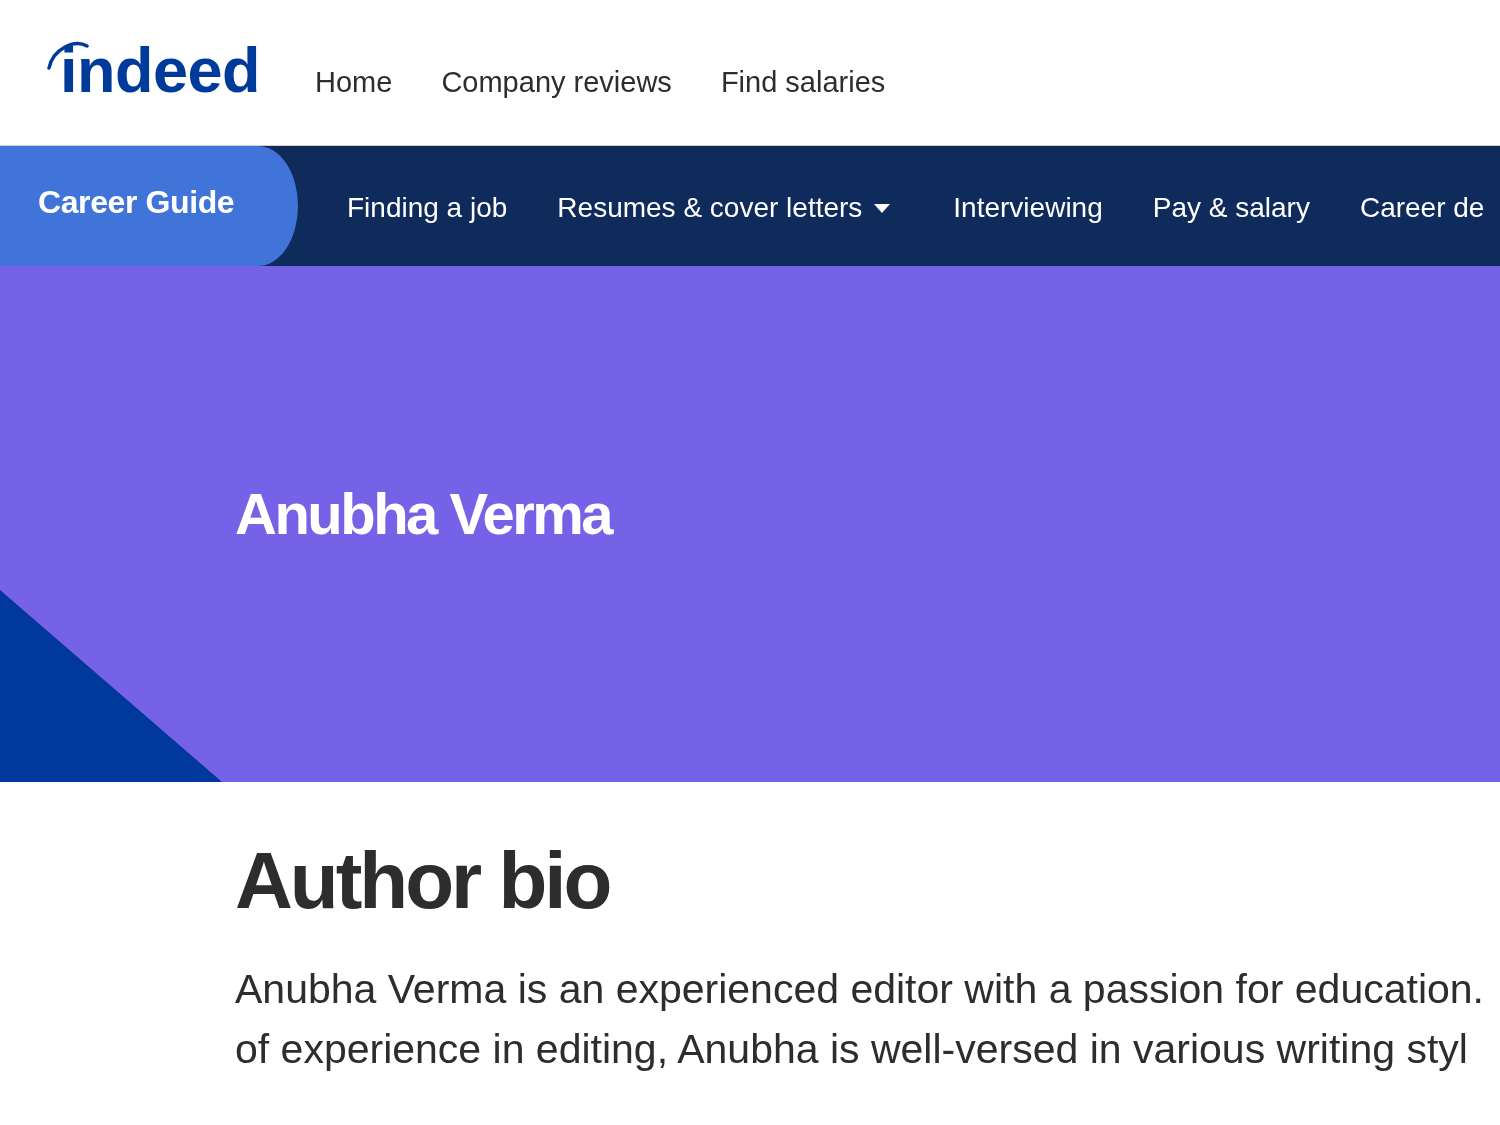 The width and height of the screenshot is (1500, 1125). What do you see at coordinates (1231, 206) in the screenshot?
I see `nav-menu-link: Pay & salary` at bounding box center [1231, 206].